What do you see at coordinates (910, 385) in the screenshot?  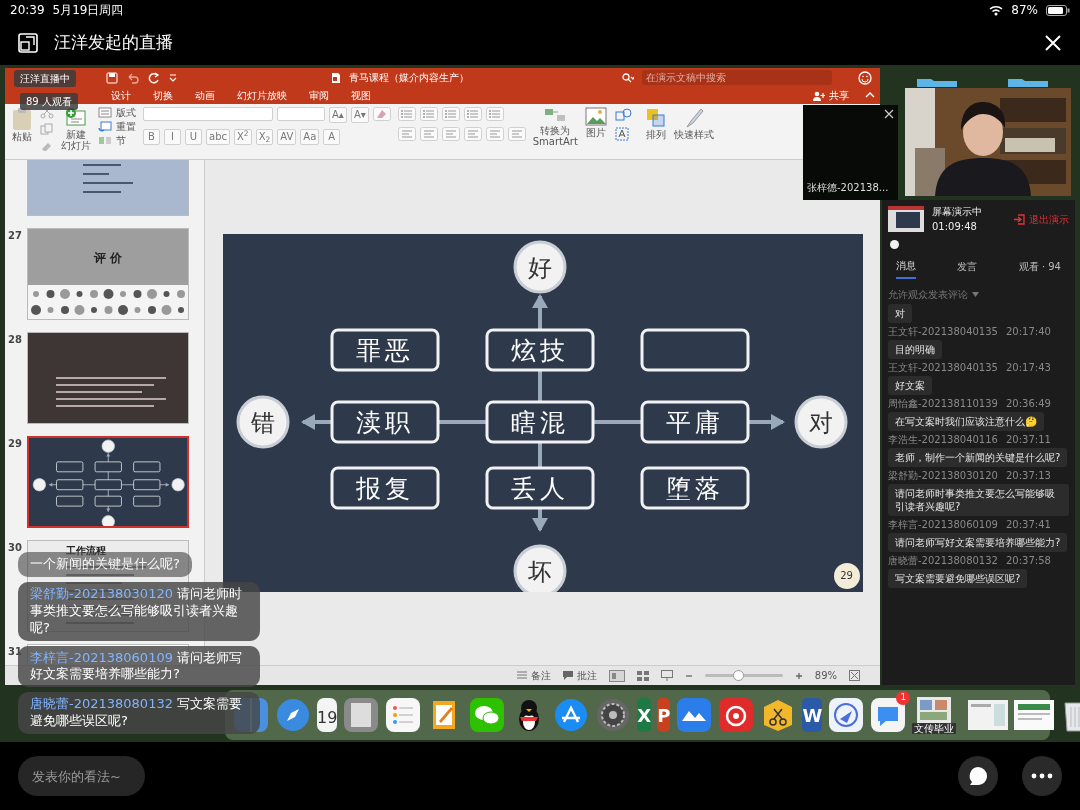 I see `message-bubble: 好文案` at bounding box center [910, 385].